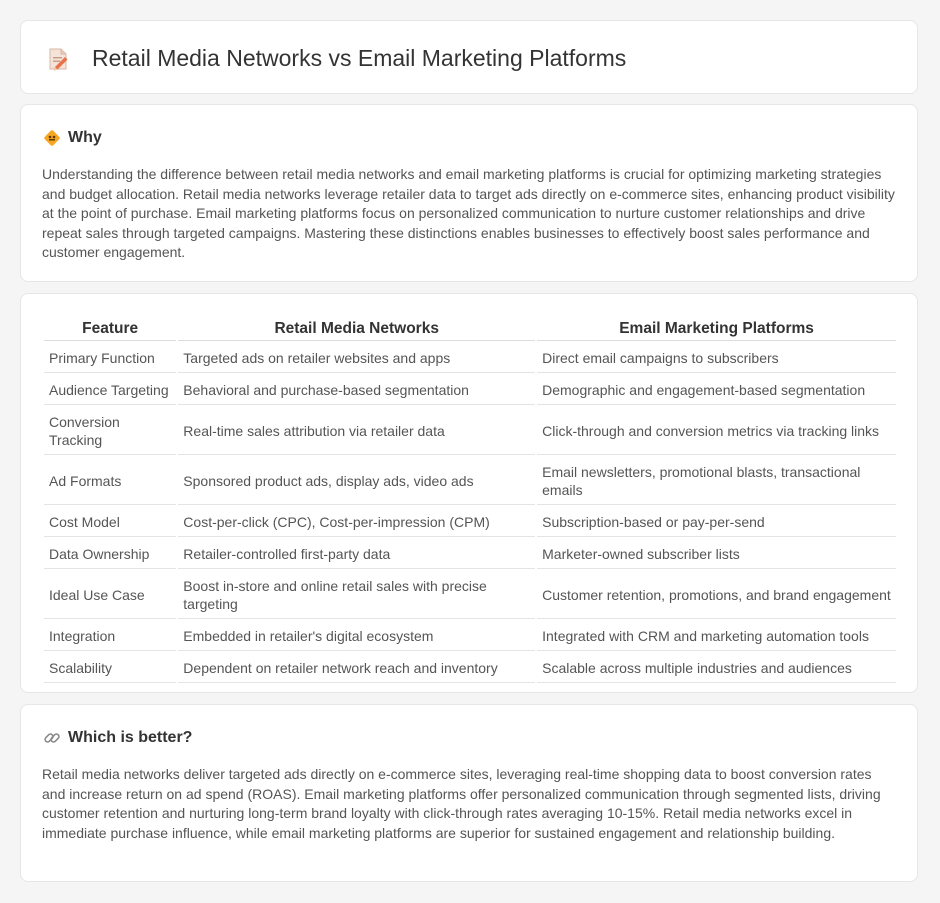 The height and width of the screenshot is (903, 940). Describe the element at coordinates (716, 358) in the screenshot. I see `email-marketing-cell: Direct email campaigns to subscribers` at that location.